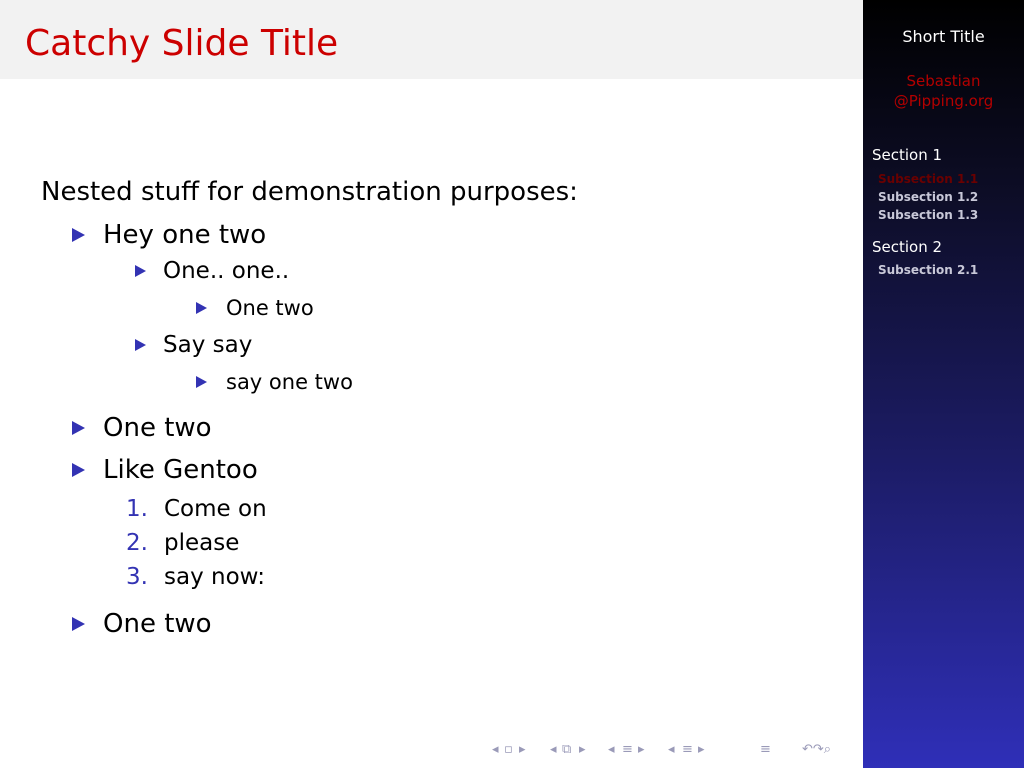 The width and height of the screenshot is (1024, 768). Describe the element at coordinates (611, 749) in the screenshot. I see `nav-prev-section-icon: ◂` at that location.